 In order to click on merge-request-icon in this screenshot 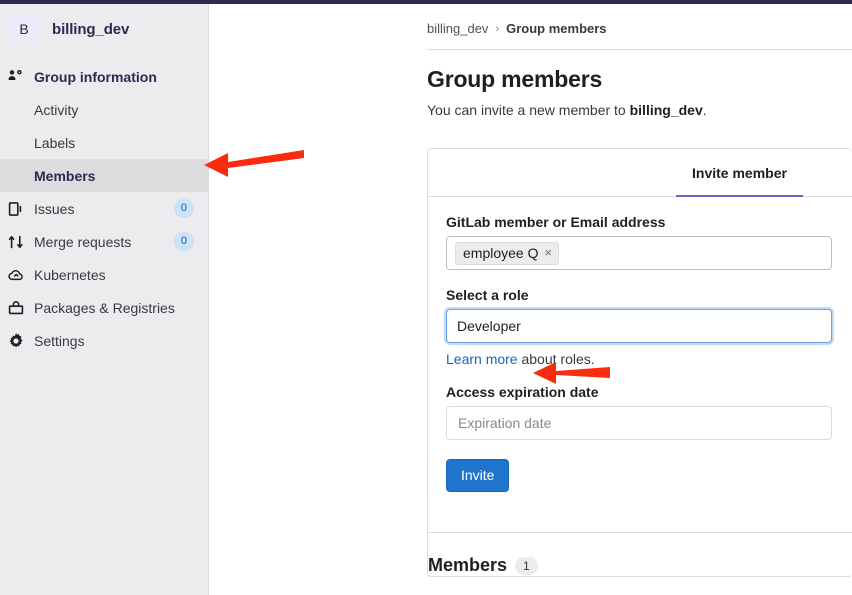, I will do `click(16, 242)`.